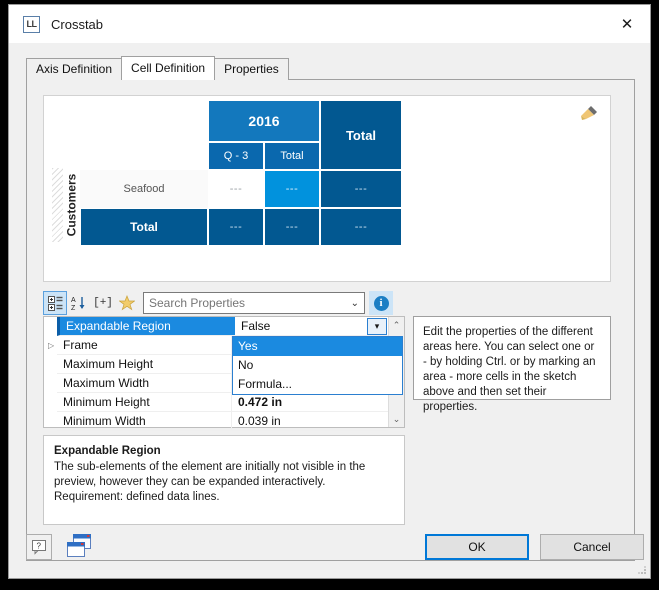  I want to click on expand-all-button: [+], so click(103, 303).